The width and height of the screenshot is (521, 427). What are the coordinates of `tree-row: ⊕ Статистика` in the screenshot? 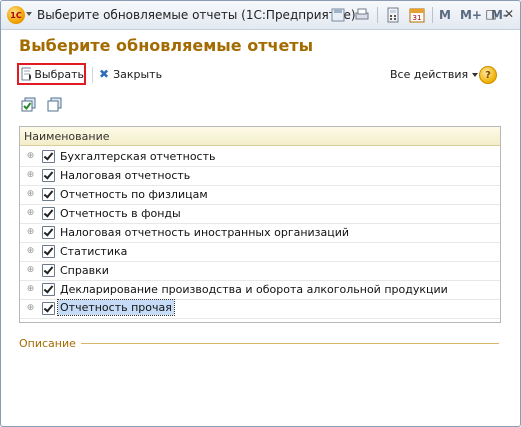 It's located at (260, 252).